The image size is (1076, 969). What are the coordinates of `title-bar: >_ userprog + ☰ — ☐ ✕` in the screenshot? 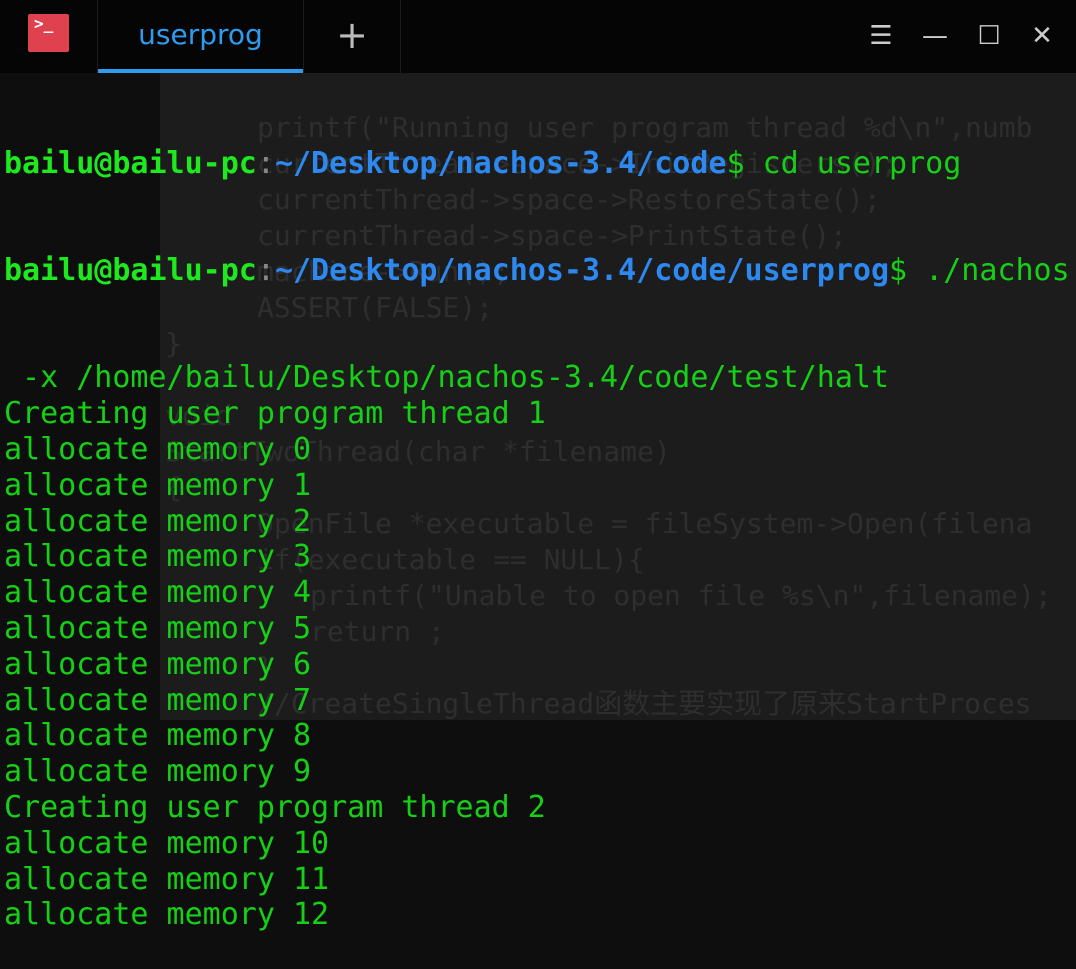 It's located at (538, 36).